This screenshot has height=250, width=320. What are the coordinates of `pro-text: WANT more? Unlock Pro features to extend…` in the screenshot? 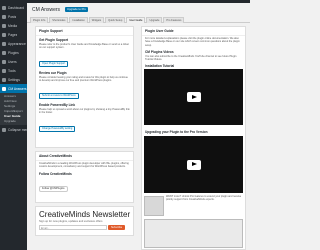 It's located at (204, 198).